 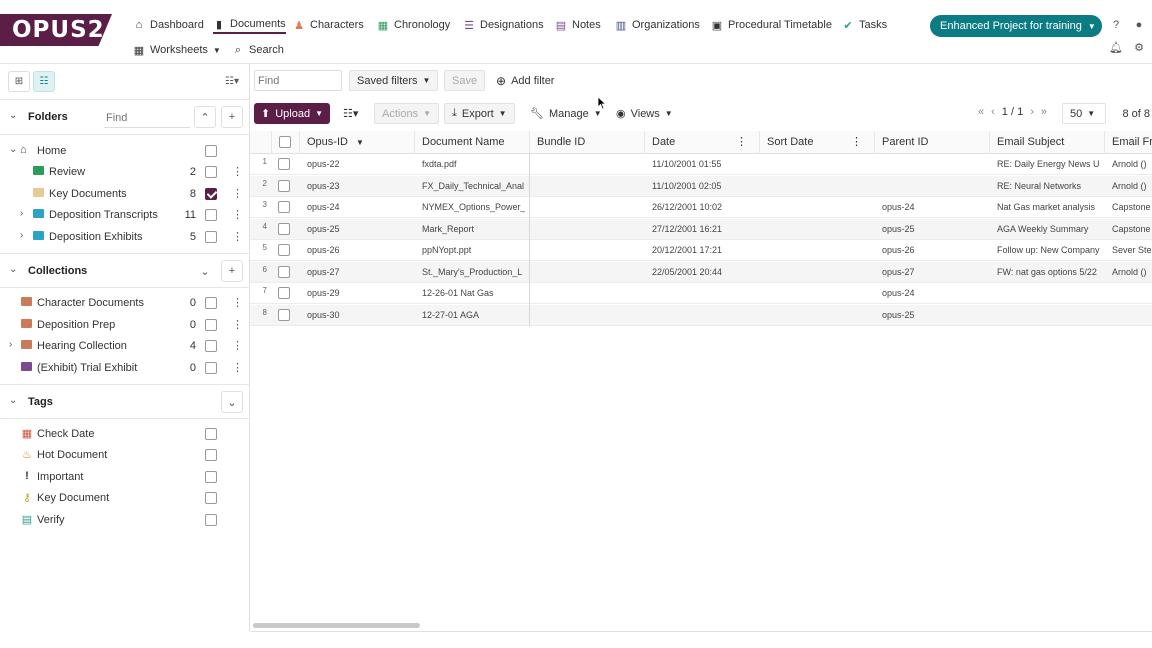 I want to click on page-size-select: 50 ▼, so click(x=1084, y=113).